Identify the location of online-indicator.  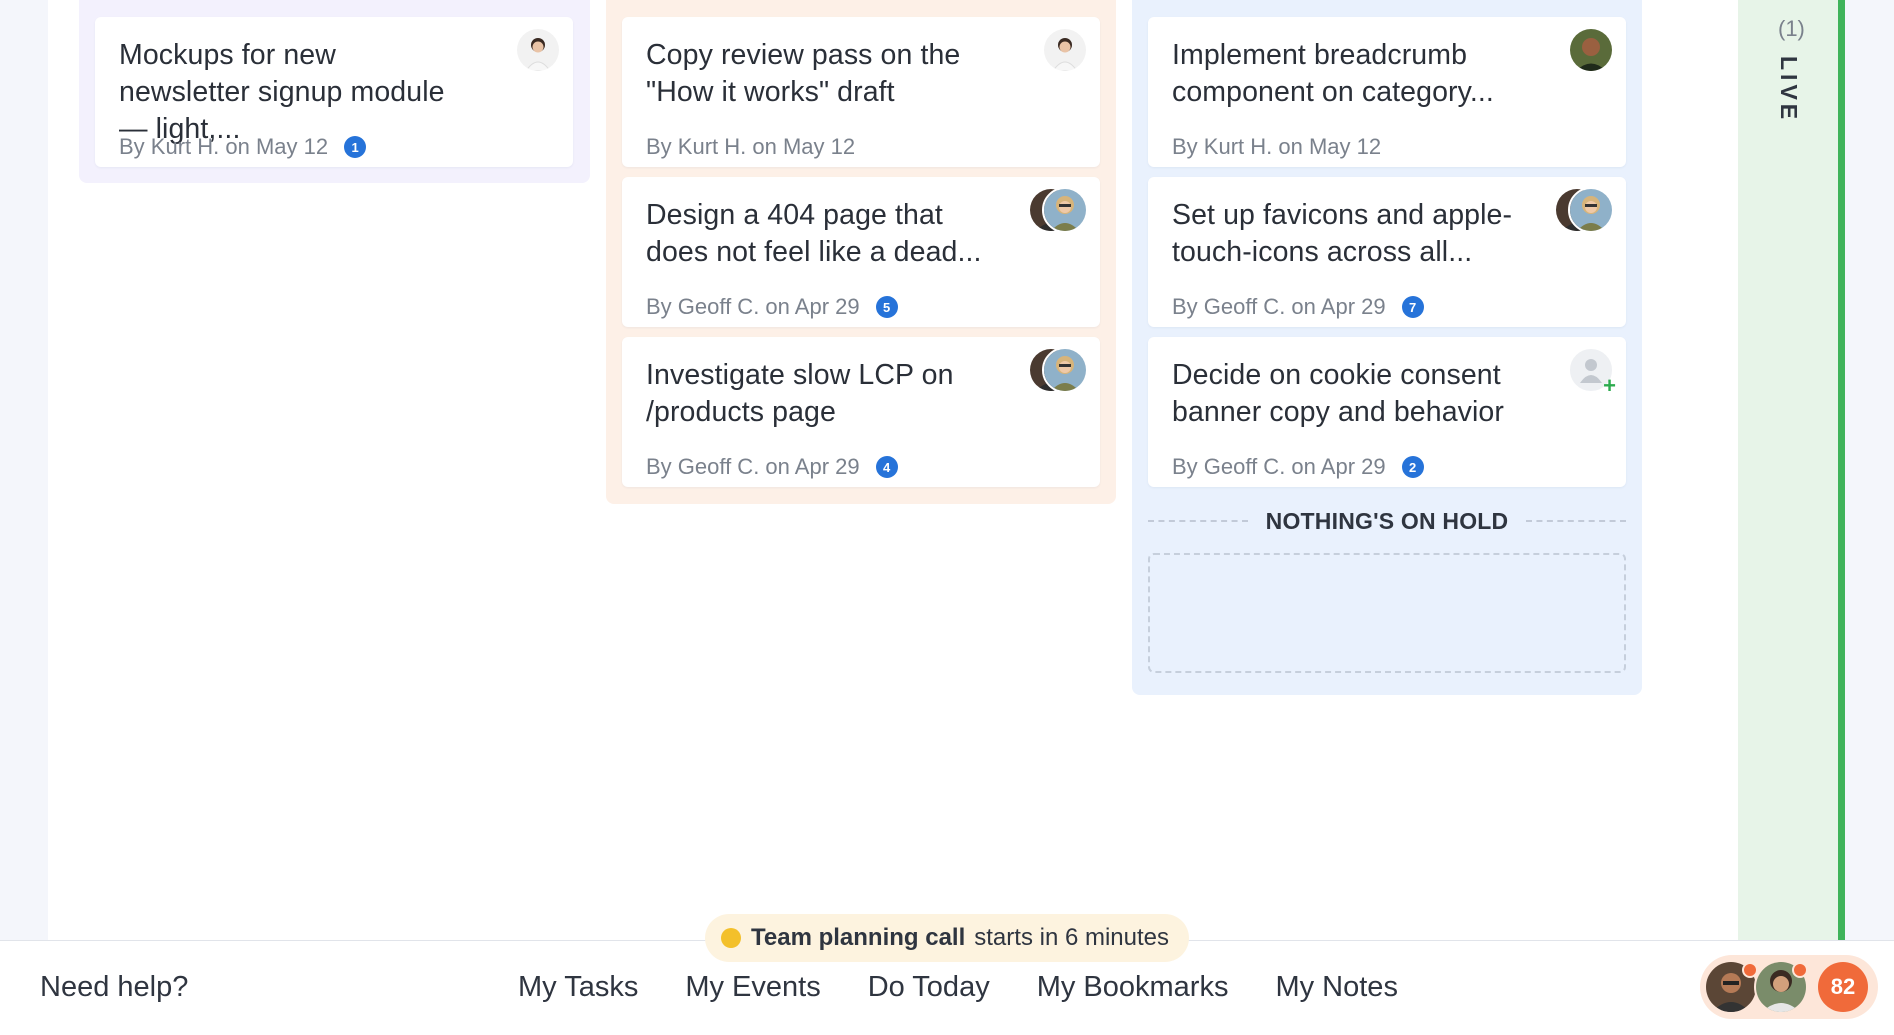
(1800, 970).